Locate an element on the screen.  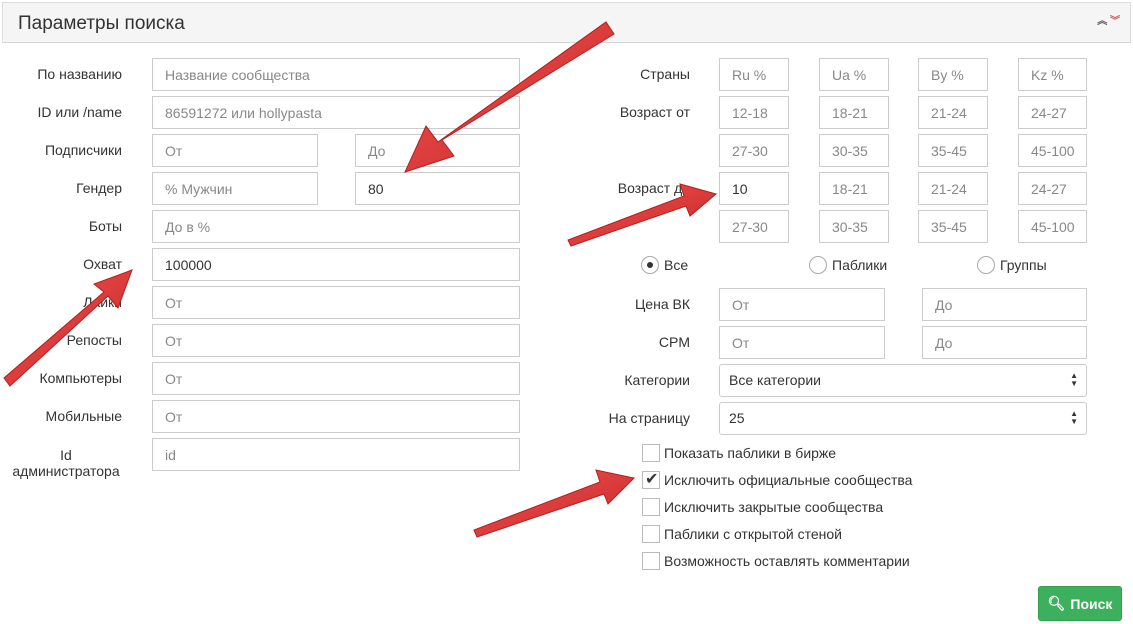
checkbox-comments is located at coordinates (651, 561).